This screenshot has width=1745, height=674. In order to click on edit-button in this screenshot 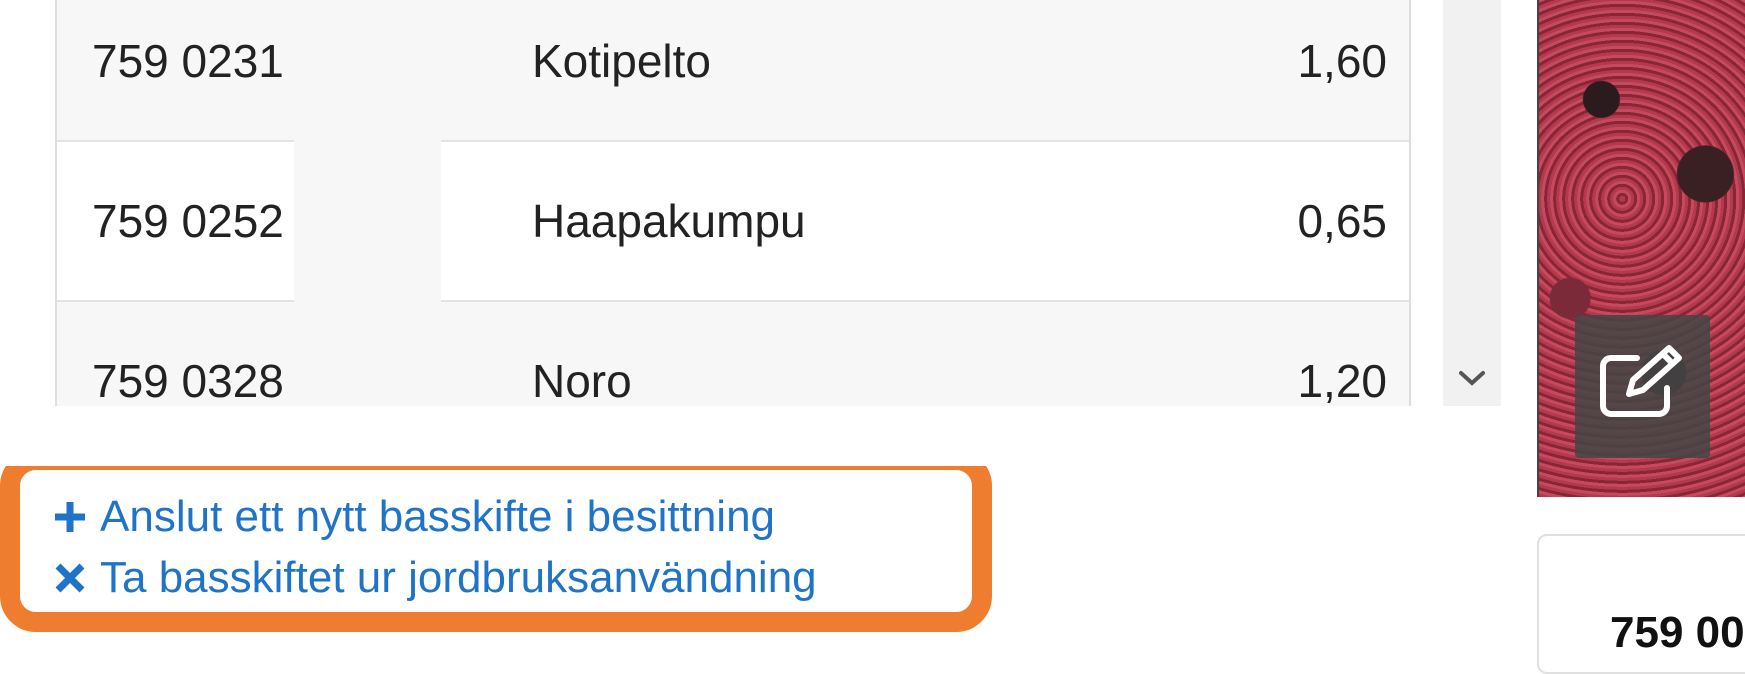, I will do `click(1642, 386)`.